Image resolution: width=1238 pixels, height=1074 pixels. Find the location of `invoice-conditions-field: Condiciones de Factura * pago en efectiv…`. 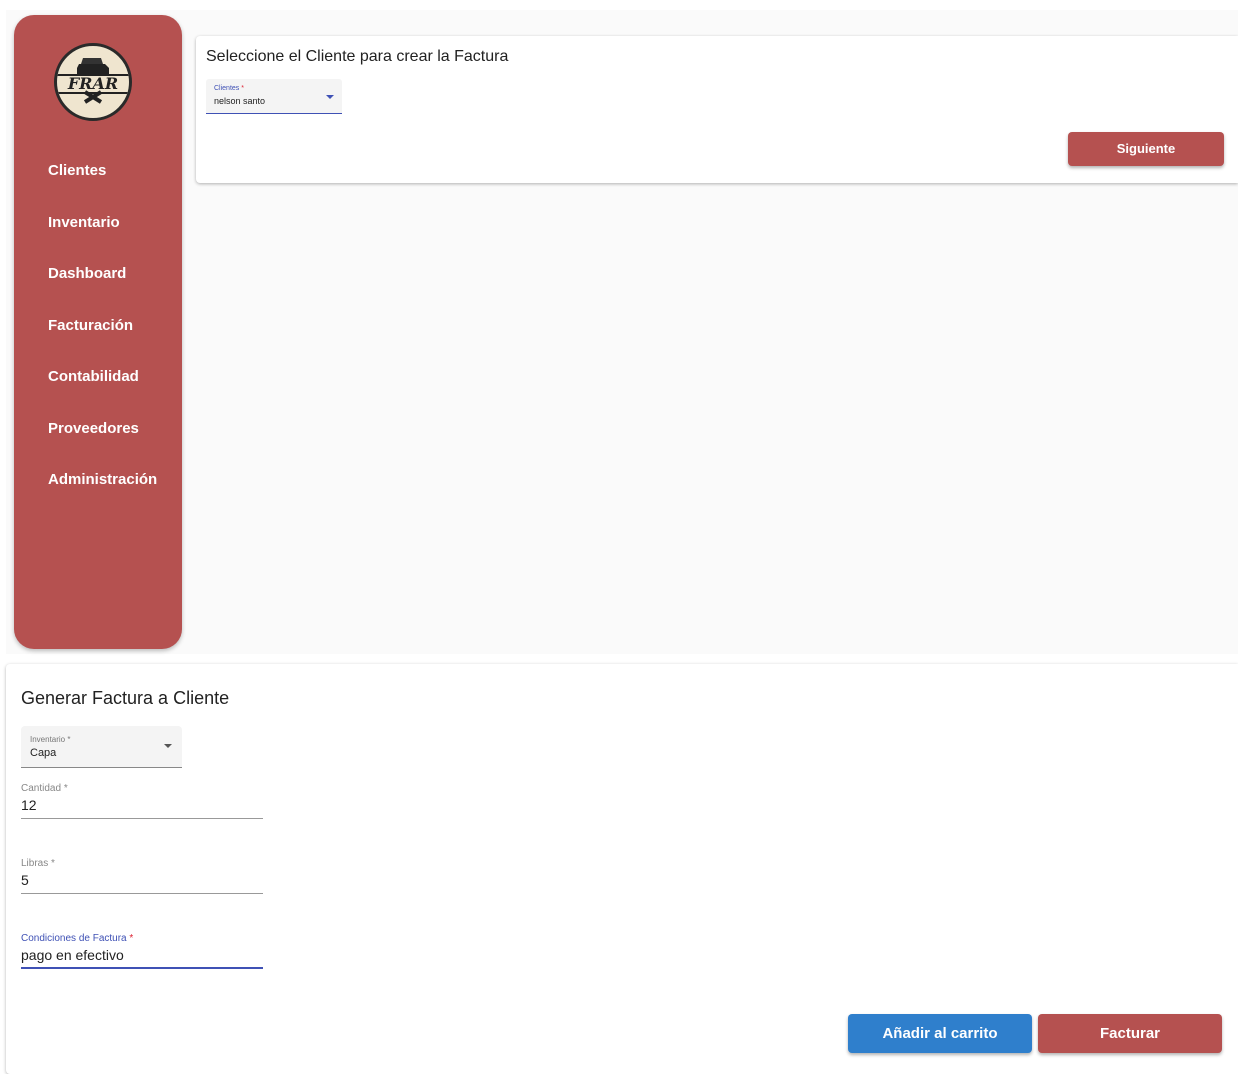

invoice-conditions-field: Condiciones de Factura * pago en efectiv… is located at coordinates (142, 951).